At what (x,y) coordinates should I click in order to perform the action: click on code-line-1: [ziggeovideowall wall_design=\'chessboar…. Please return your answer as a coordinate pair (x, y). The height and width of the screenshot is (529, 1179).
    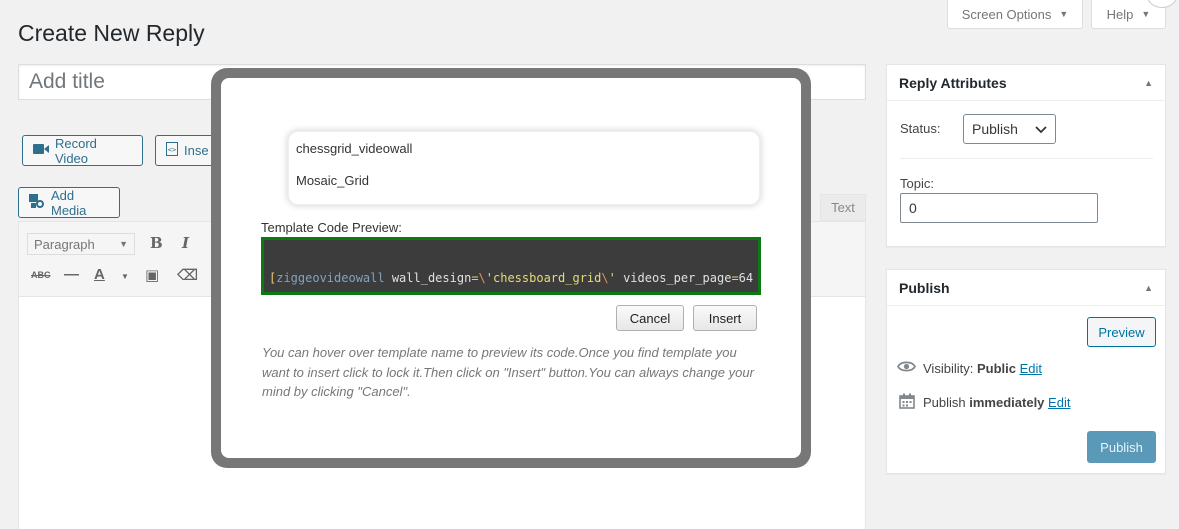
    Looking at the image, I should click on (511, 278).